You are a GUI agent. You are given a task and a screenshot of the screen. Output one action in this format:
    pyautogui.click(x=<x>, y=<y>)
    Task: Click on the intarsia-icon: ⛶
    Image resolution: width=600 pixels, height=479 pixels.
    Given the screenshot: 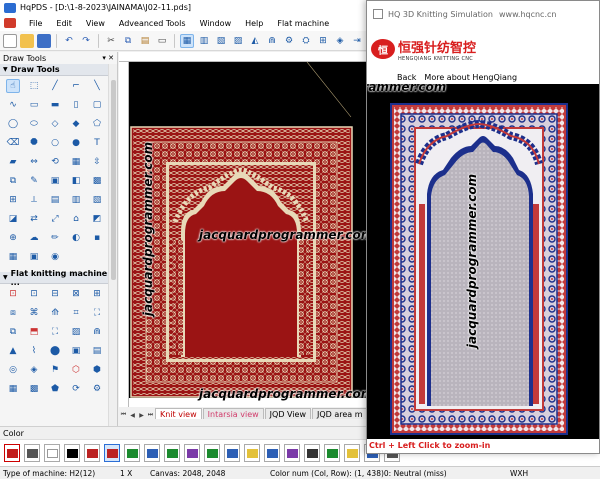 What is the action you would take?
    pyautogui.click(x=97, y=313)
    